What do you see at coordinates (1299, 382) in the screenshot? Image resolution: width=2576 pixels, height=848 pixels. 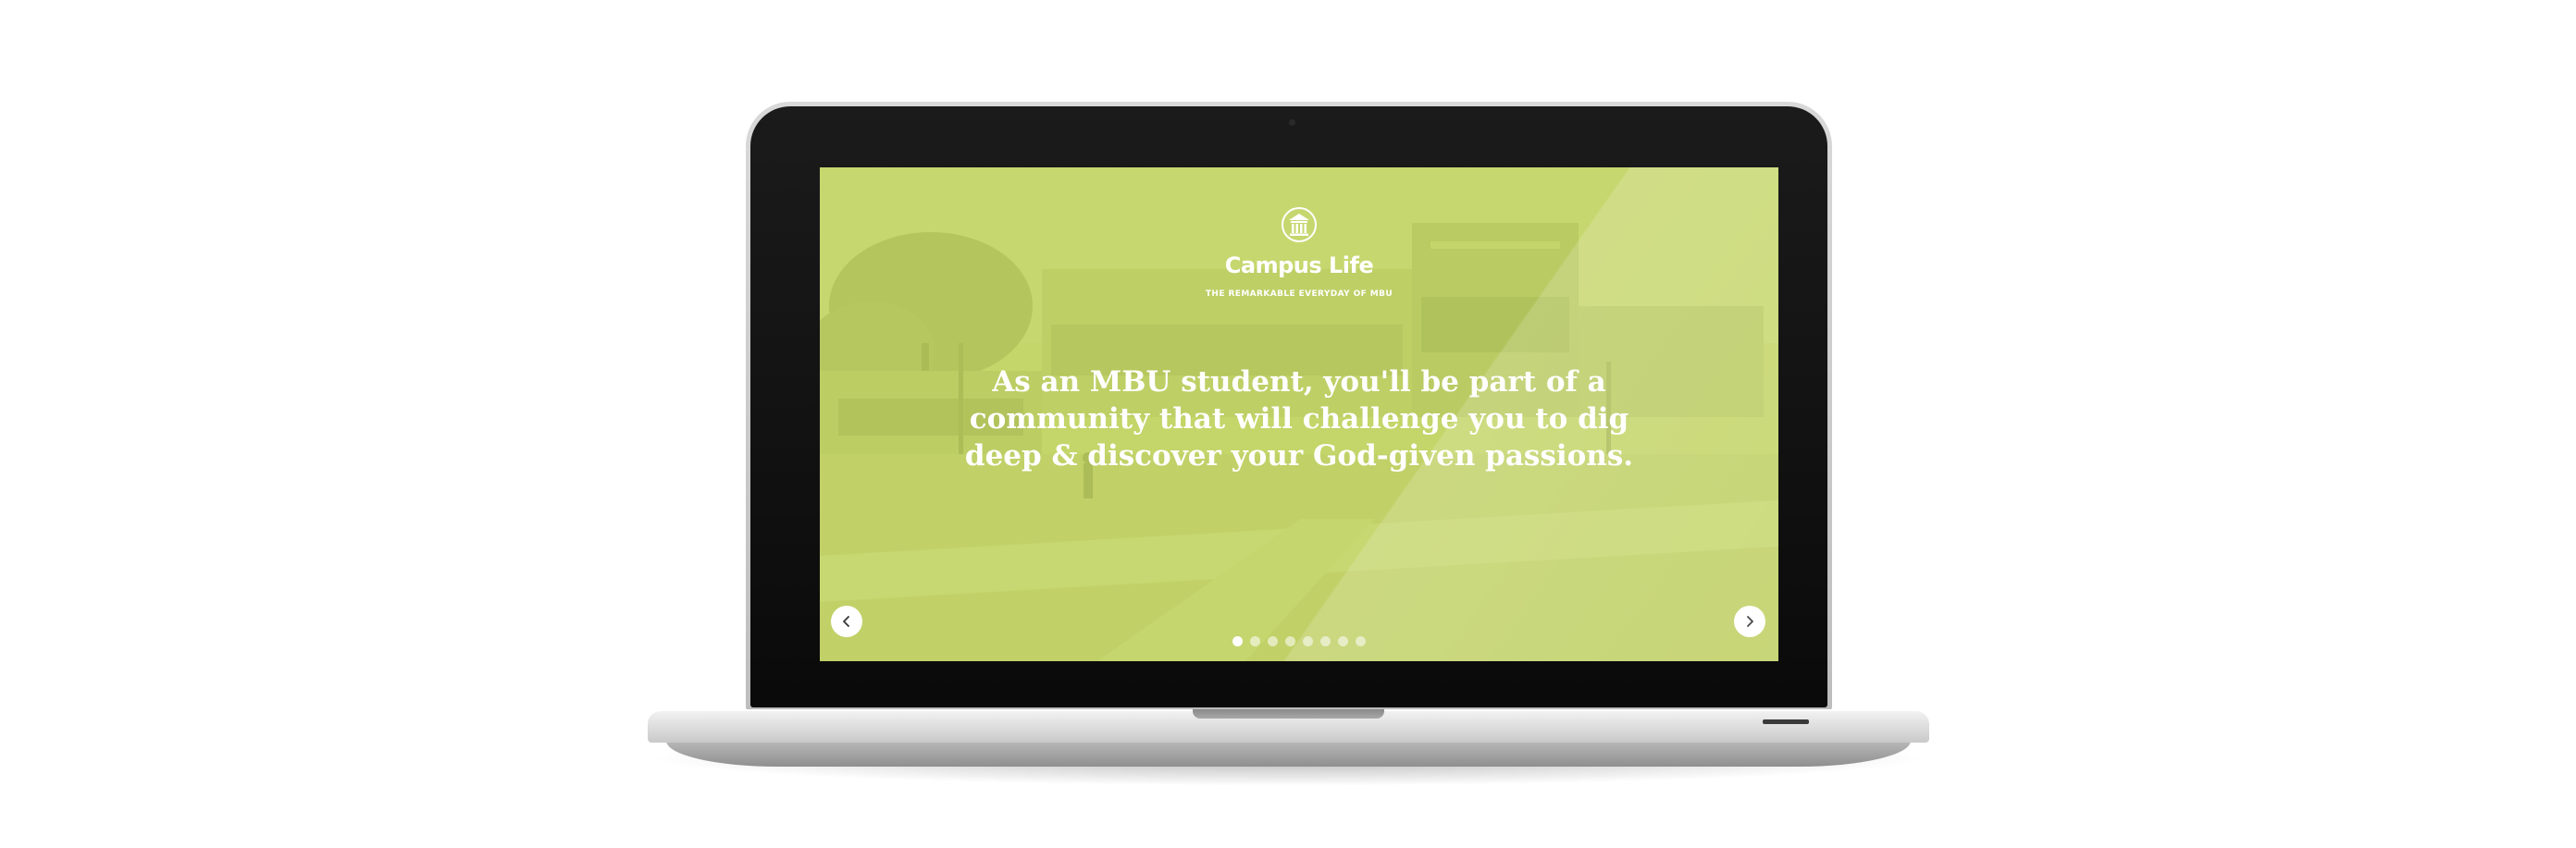 I see `headline-line: As an MBU student, you'll be part of a` at bounding box center [1299, 382].